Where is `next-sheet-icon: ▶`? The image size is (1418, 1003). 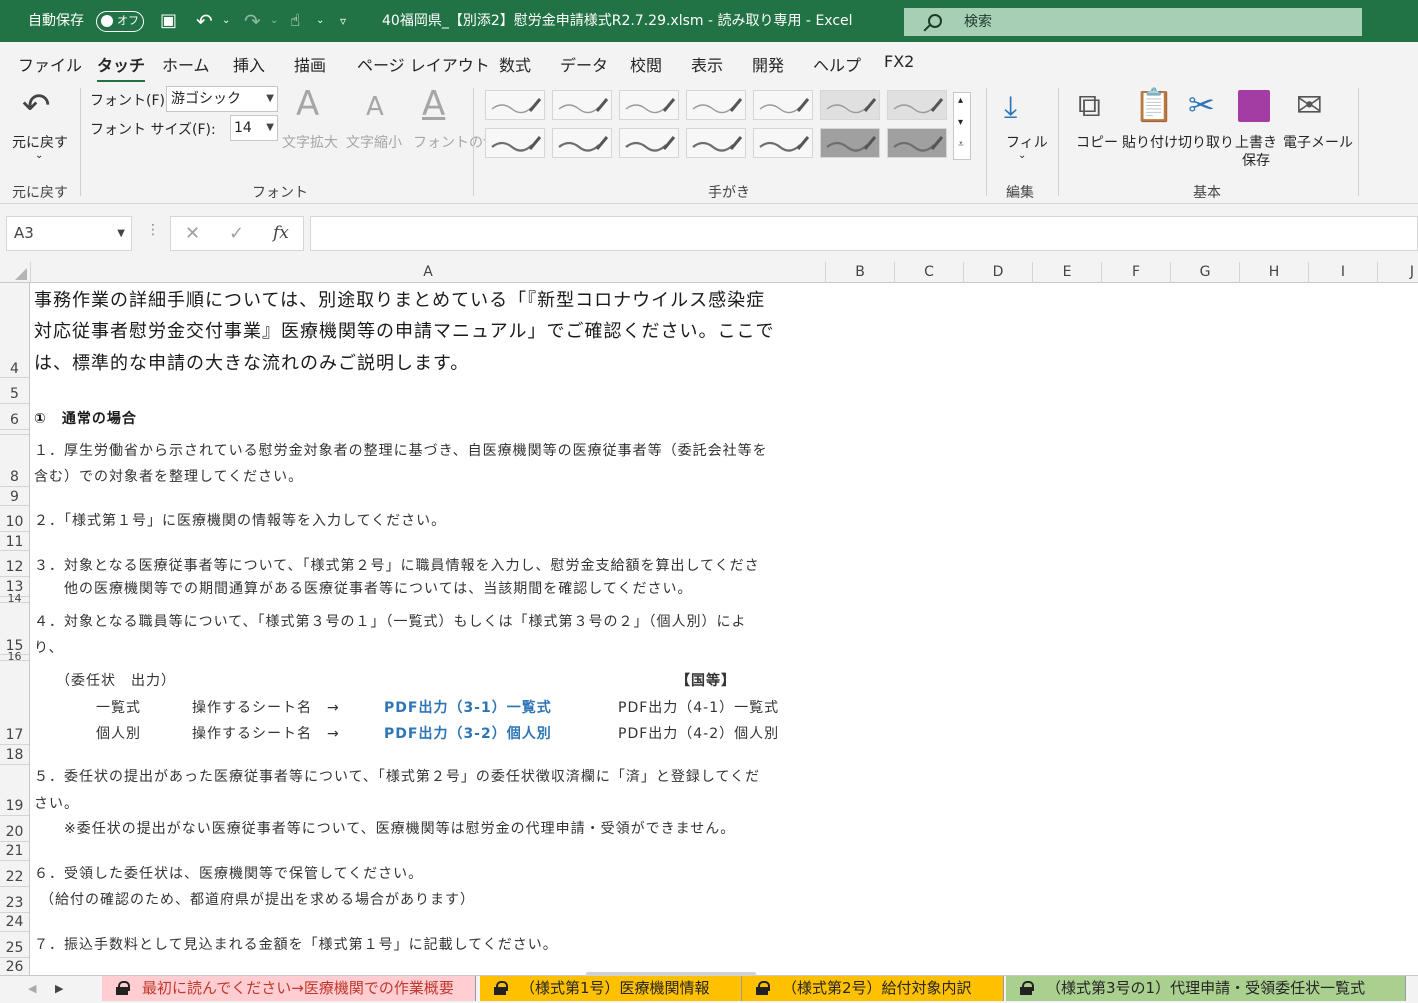 next-sheet-icon: ▶ is located at coordinates (59, 988).